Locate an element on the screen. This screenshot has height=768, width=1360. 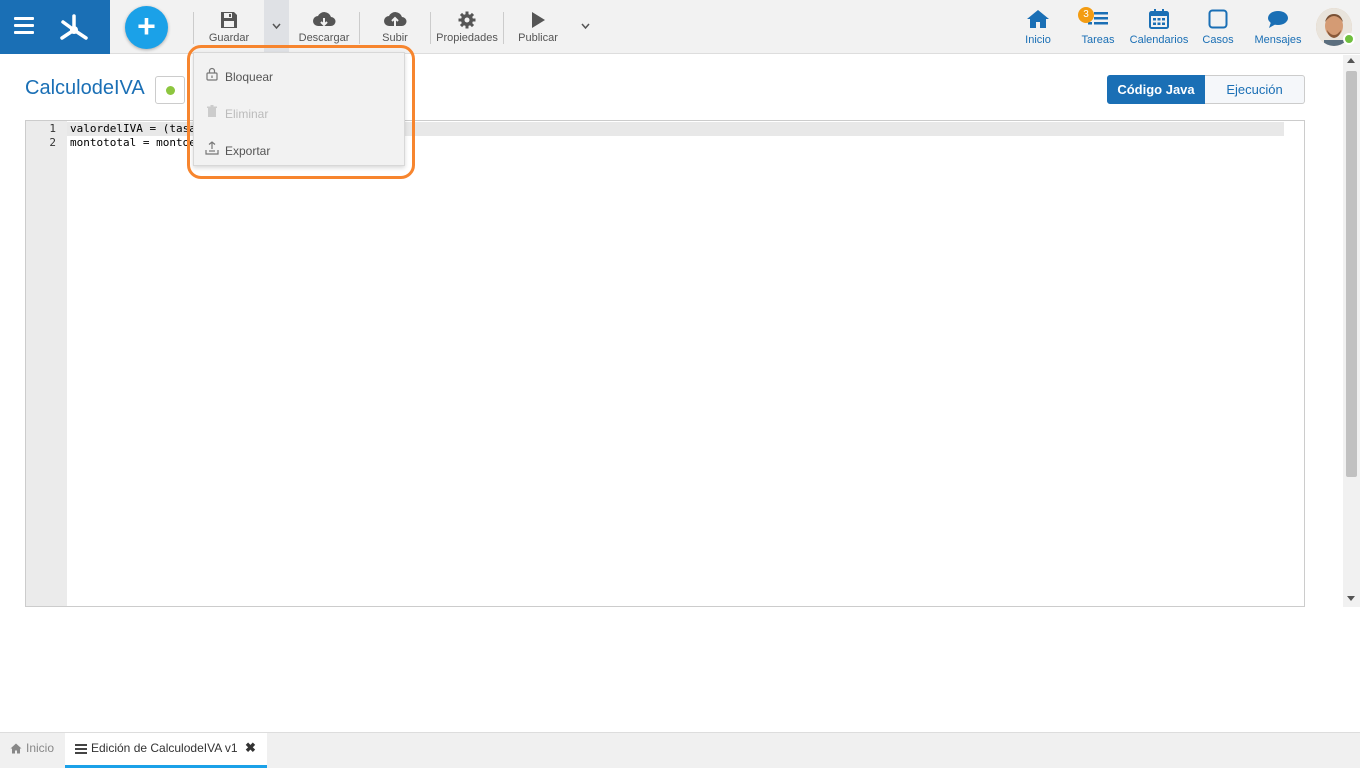
bottom-tab-edit: Edición de CalculodeIVA v1 ✖ is located at coordinates (166, 750).